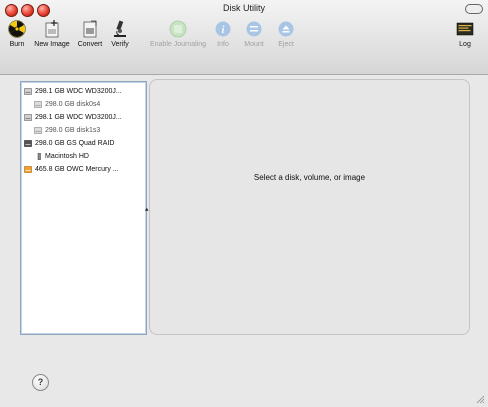 The width and height of the screenshot is (488, 407). I want to click on enable-journaling-label: Enable Journaling, so click(178, 44).